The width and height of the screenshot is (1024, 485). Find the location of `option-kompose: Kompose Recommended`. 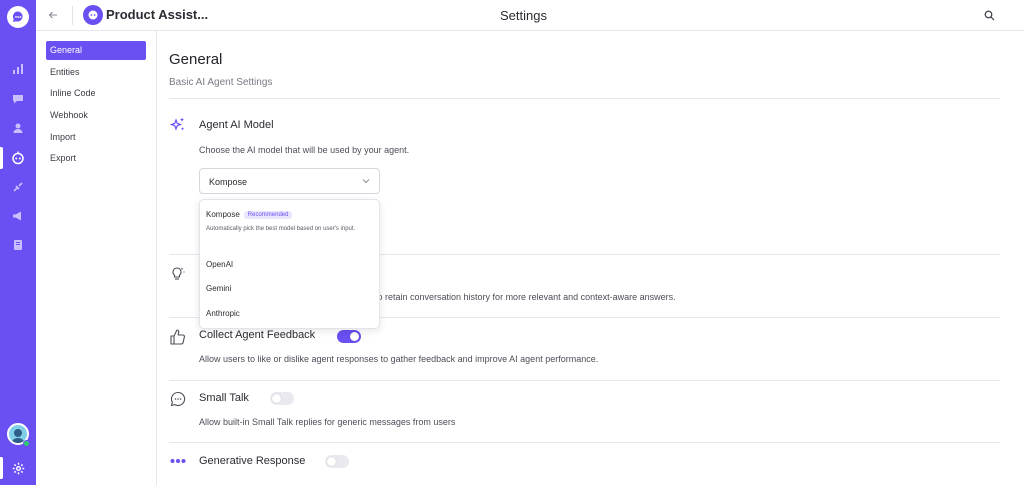

option-kompose: Kompose Recommended is located at coordinates (249, 214).